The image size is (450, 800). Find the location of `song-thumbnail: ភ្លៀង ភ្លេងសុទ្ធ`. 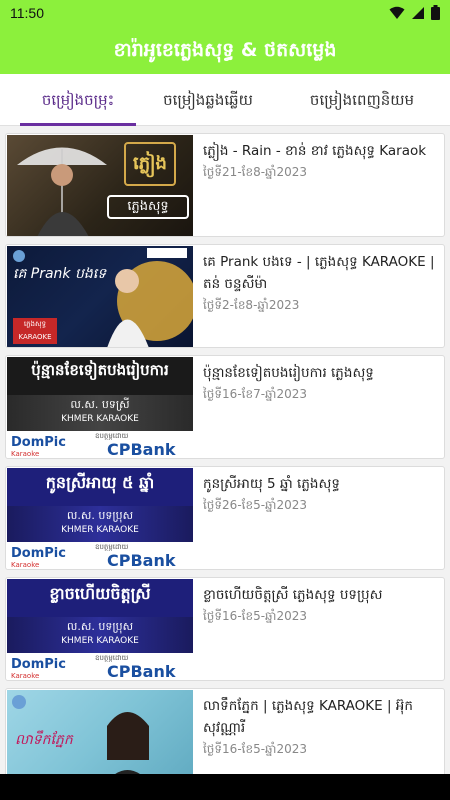

song-thumbnail: ភ្លៀង ភ្លេងសុទ្ធ is located at coordinates (100, 185).